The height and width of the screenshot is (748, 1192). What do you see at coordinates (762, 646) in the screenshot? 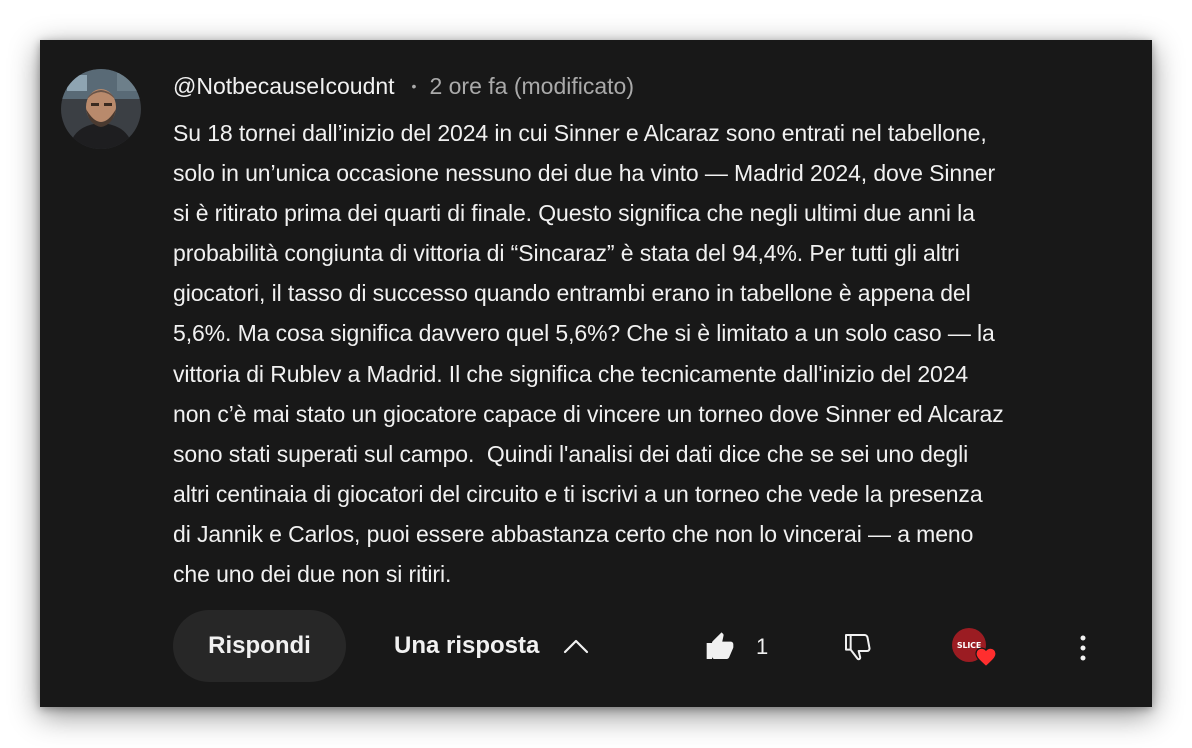
I see `like-count: 1` at bounding box center [762, 646].